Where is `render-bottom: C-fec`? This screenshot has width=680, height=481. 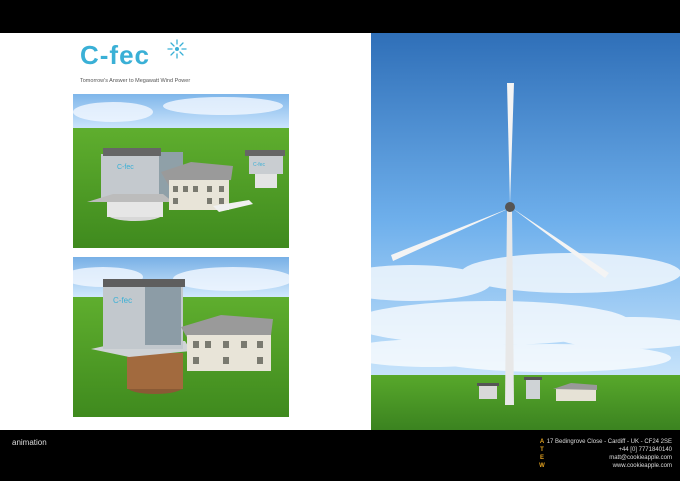 render-bottom: C-fec is located at coordinates (181, 337).